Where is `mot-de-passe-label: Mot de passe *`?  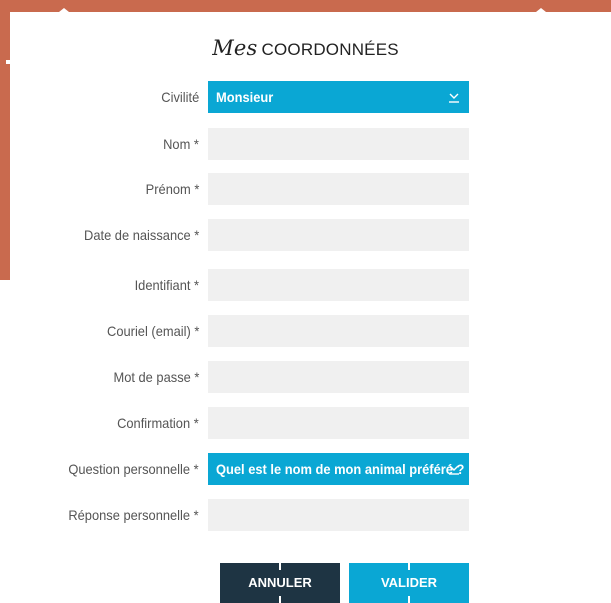
mot-de-passe-label: Mot de passe * is located at coordinates (156, 377).